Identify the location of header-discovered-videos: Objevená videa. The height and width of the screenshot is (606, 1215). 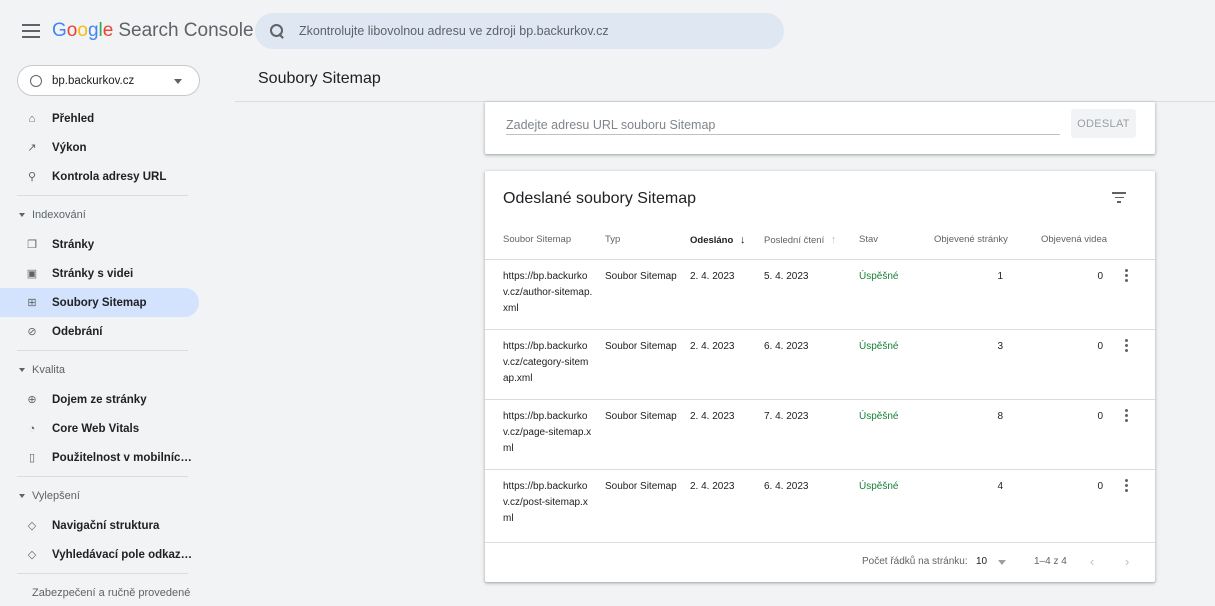
(1074, 239).